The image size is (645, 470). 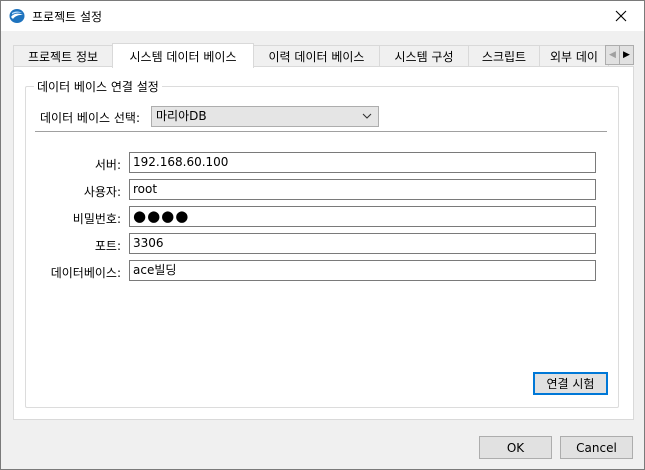 I want to click on tab-project-info: 프로젝트 정보, so click(x=63, y=56).